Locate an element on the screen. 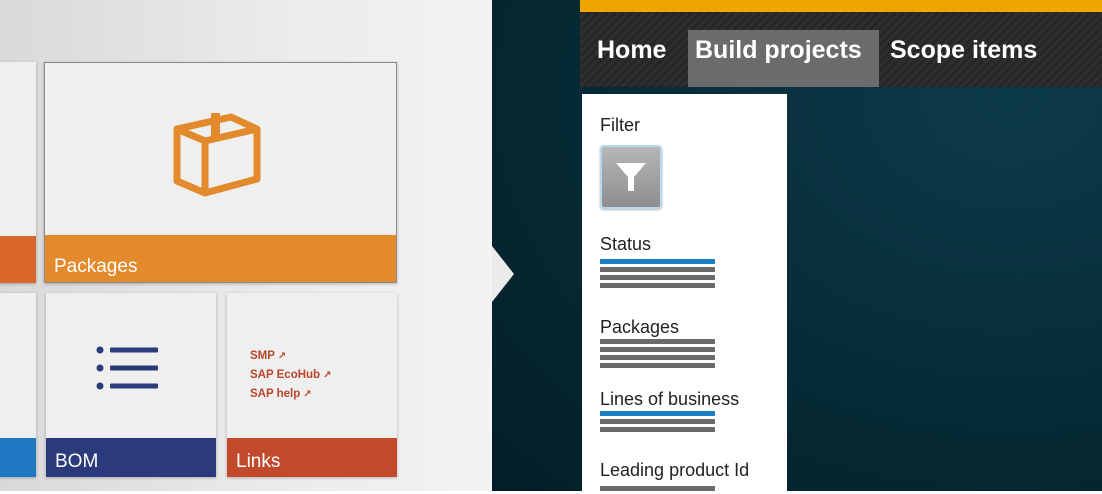 The image size is (1102, 494). bom-tile: BOM is located at coordinates (131, 385).